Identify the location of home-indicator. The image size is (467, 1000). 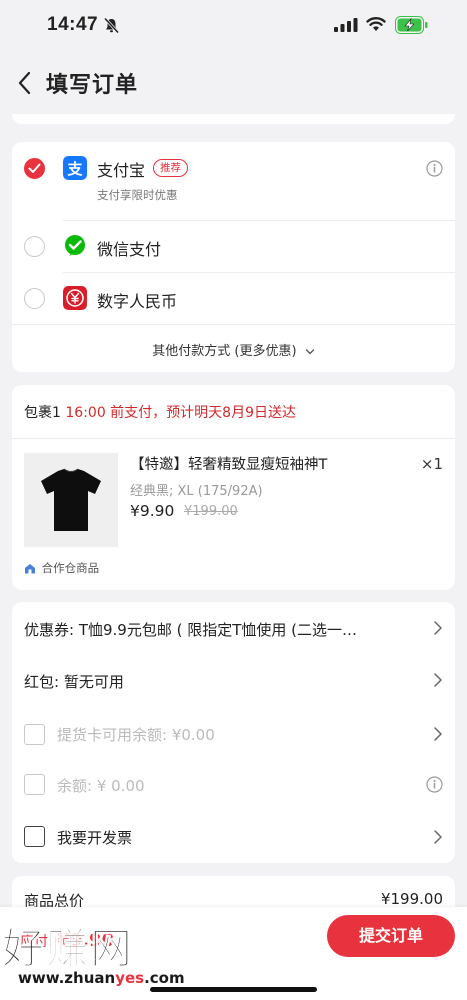
(233, 989).